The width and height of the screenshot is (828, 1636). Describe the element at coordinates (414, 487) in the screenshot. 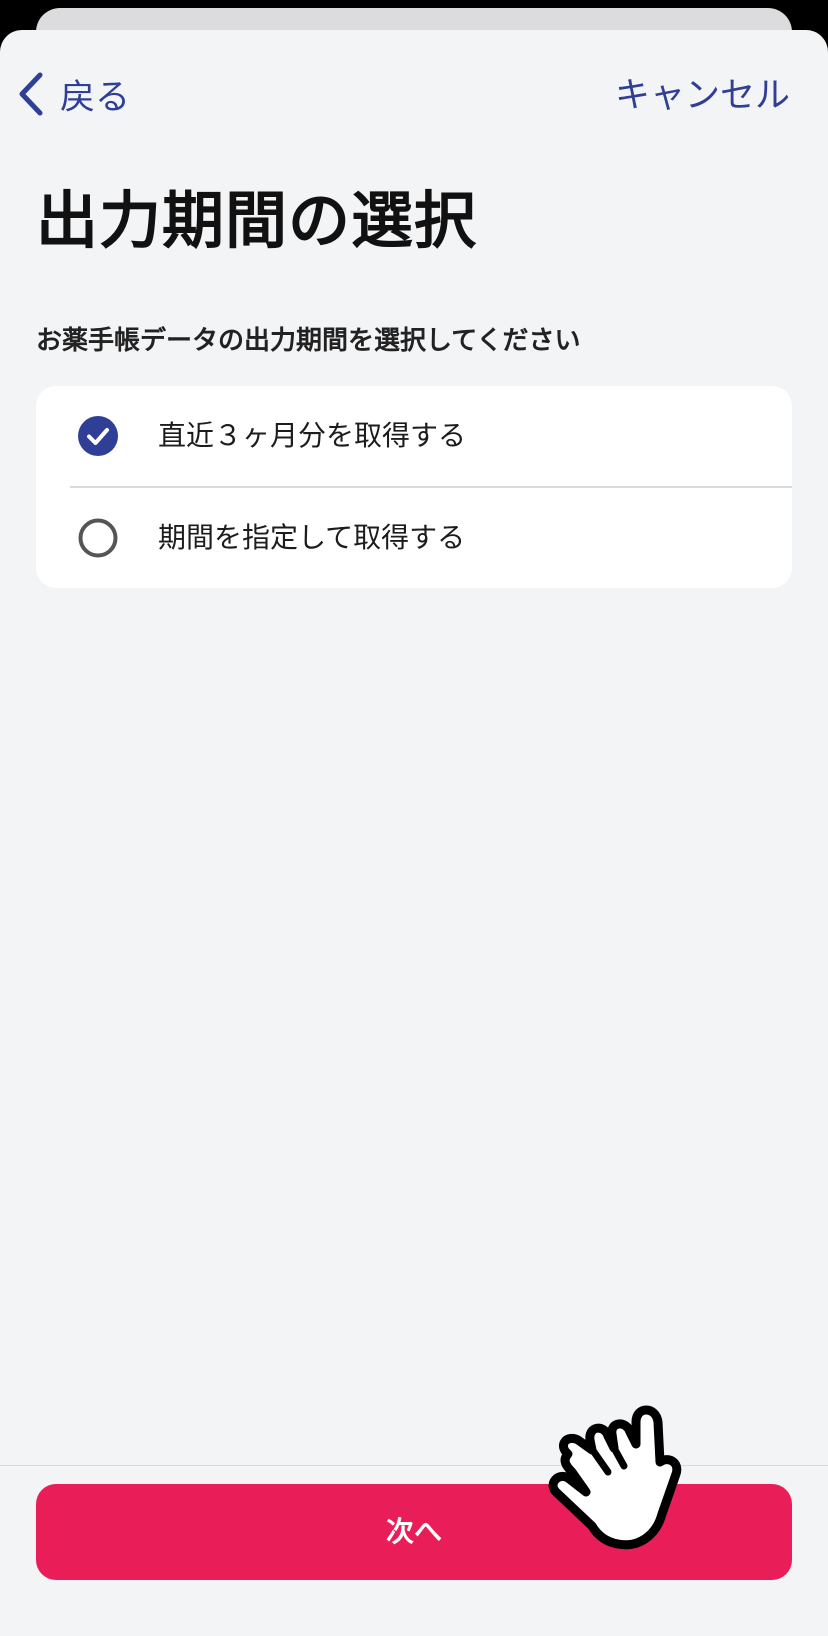

I see `period-options-card: 直近３ヶ月分を取得する 期間を指定して取得する` at that location.